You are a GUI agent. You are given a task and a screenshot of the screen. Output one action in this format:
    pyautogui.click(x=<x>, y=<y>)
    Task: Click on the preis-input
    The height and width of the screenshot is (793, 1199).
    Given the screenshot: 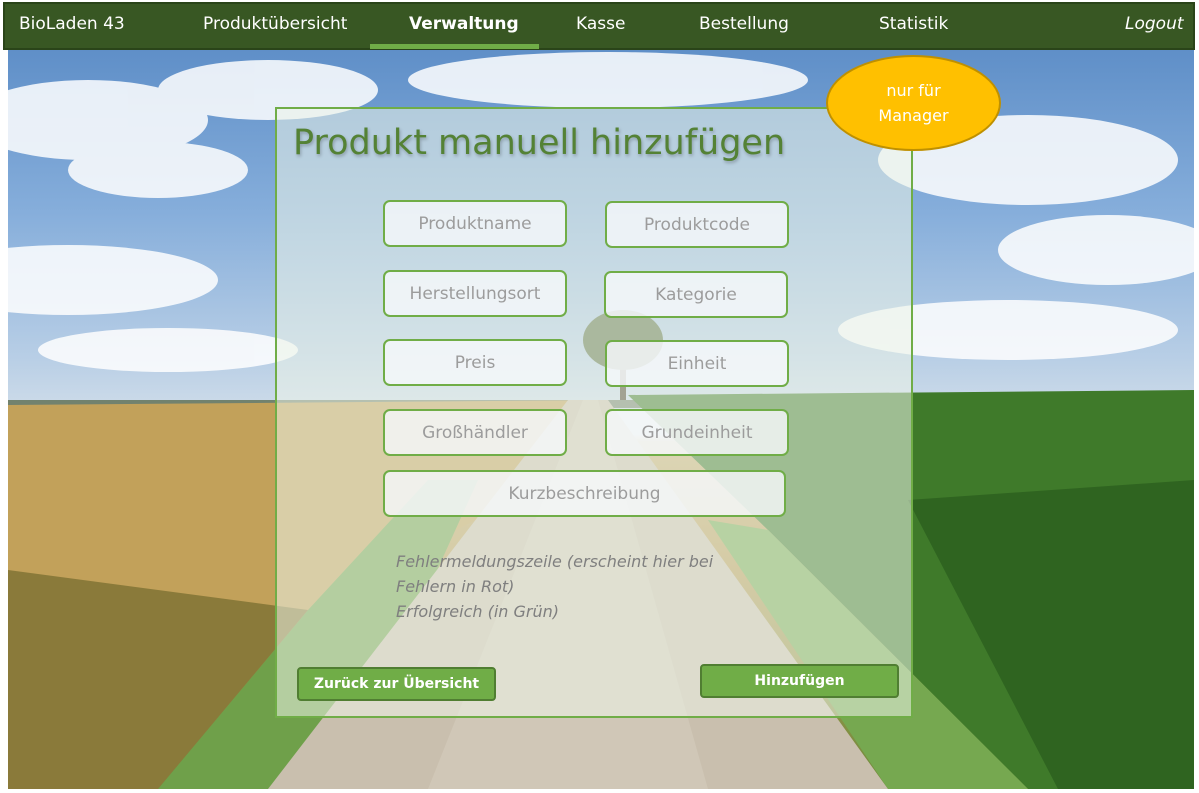 What is the action you would take?
    pyautogui.click(x=475, y=362)
    